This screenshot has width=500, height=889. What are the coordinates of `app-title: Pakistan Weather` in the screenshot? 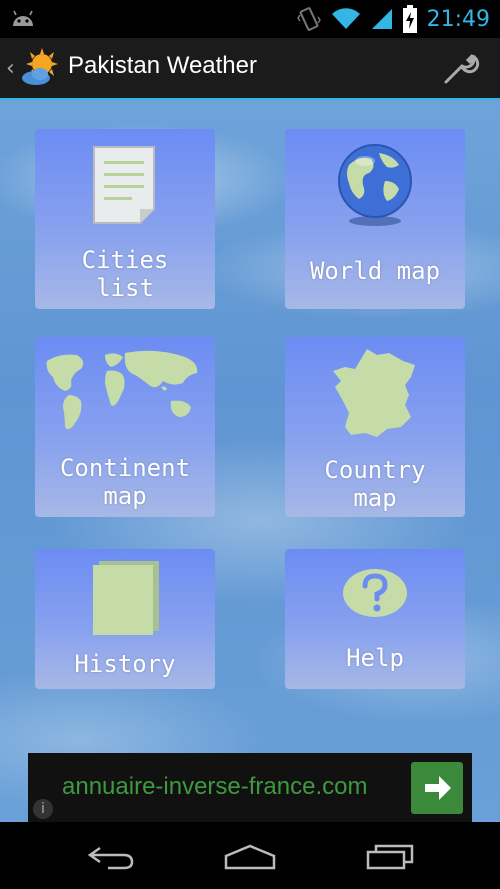 It's located at (162, 65).